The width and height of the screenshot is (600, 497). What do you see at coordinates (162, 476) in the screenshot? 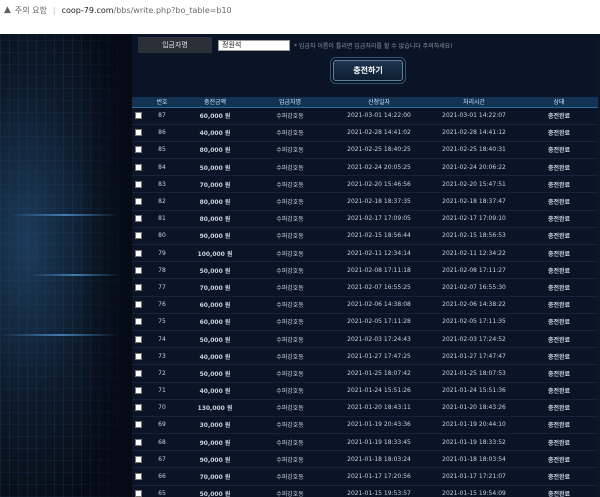
I see `row-number: 66` at bounding box center [162, 476].